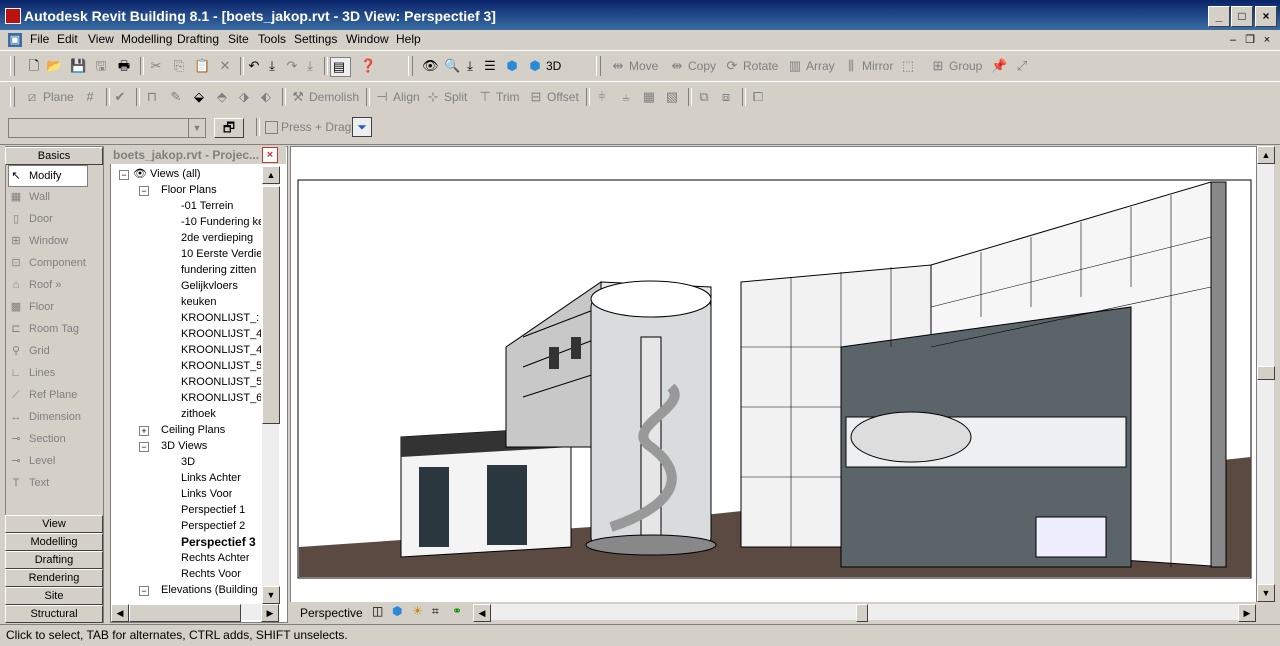 The image size is (1280, 646). I want to click on browser-horizontal-scrollbar: ◀ ▶, so click(195, 613).